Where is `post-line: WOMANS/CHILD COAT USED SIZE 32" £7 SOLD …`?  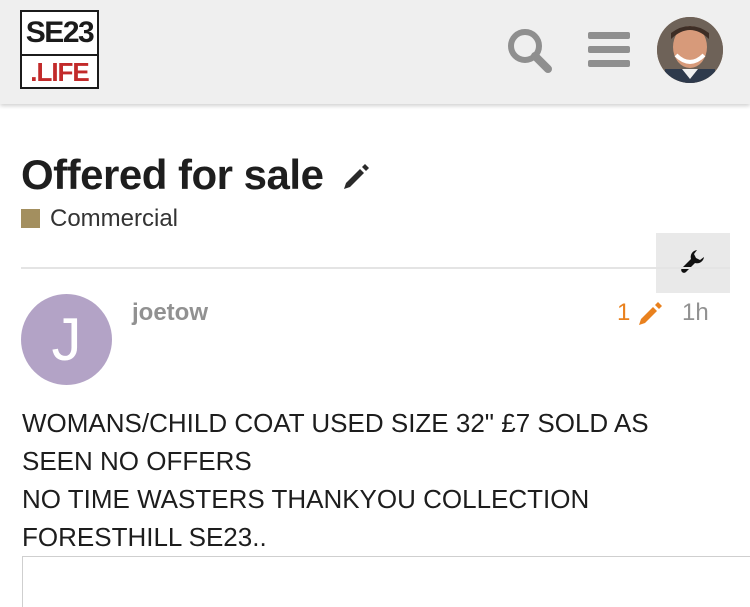
post-line: WOMANS/CHILD COAT USED SIZE 32" £7 SOLD … is located at coordinates (335, 423).